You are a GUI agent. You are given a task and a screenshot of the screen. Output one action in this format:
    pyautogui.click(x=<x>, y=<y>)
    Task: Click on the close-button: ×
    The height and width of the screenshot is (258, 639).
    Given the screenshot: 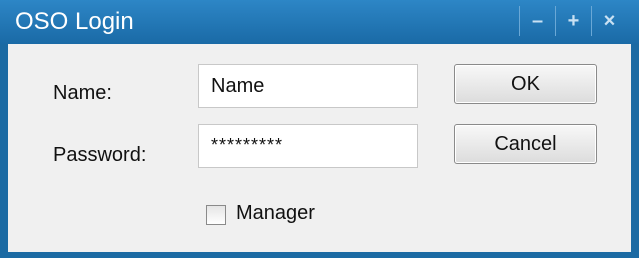 What is the action you would take?
    pyautogui.click(x=609, y=21)
    